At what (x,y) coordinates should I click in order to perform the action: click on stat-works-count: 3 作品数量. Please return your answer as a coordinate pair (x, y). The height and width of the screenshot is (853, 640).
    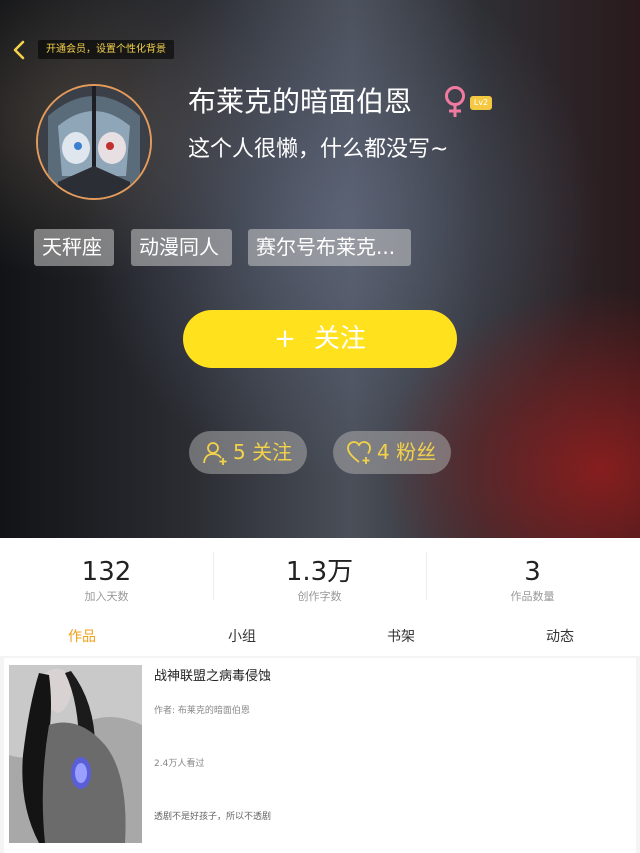
    Looking at the image, I should click on (532, 572).